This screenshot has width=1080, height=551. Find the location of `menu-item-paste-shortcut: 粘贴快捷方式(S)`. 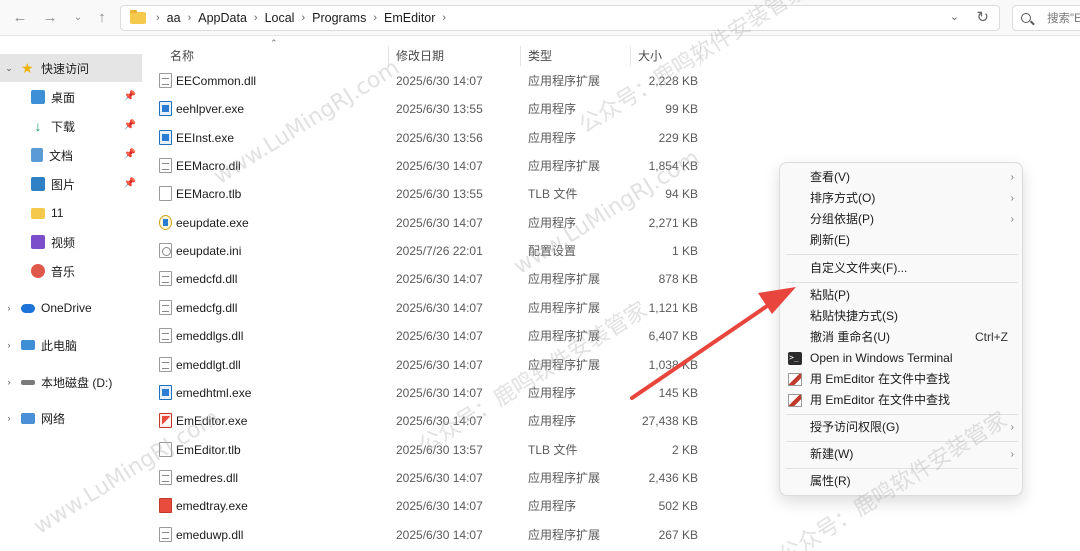

menu-item-paste-shortcut: 粘贴快捷方式(S) is located at coordinates (902, 316).